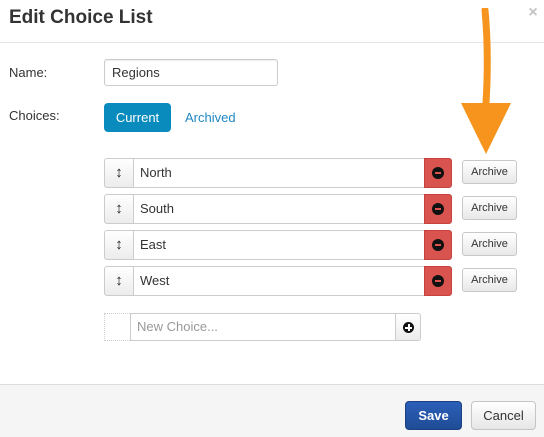 The width and height of the screenshot is (544, 437). I want to click on dialog-title: Edit Choice List, so click(81, 17).